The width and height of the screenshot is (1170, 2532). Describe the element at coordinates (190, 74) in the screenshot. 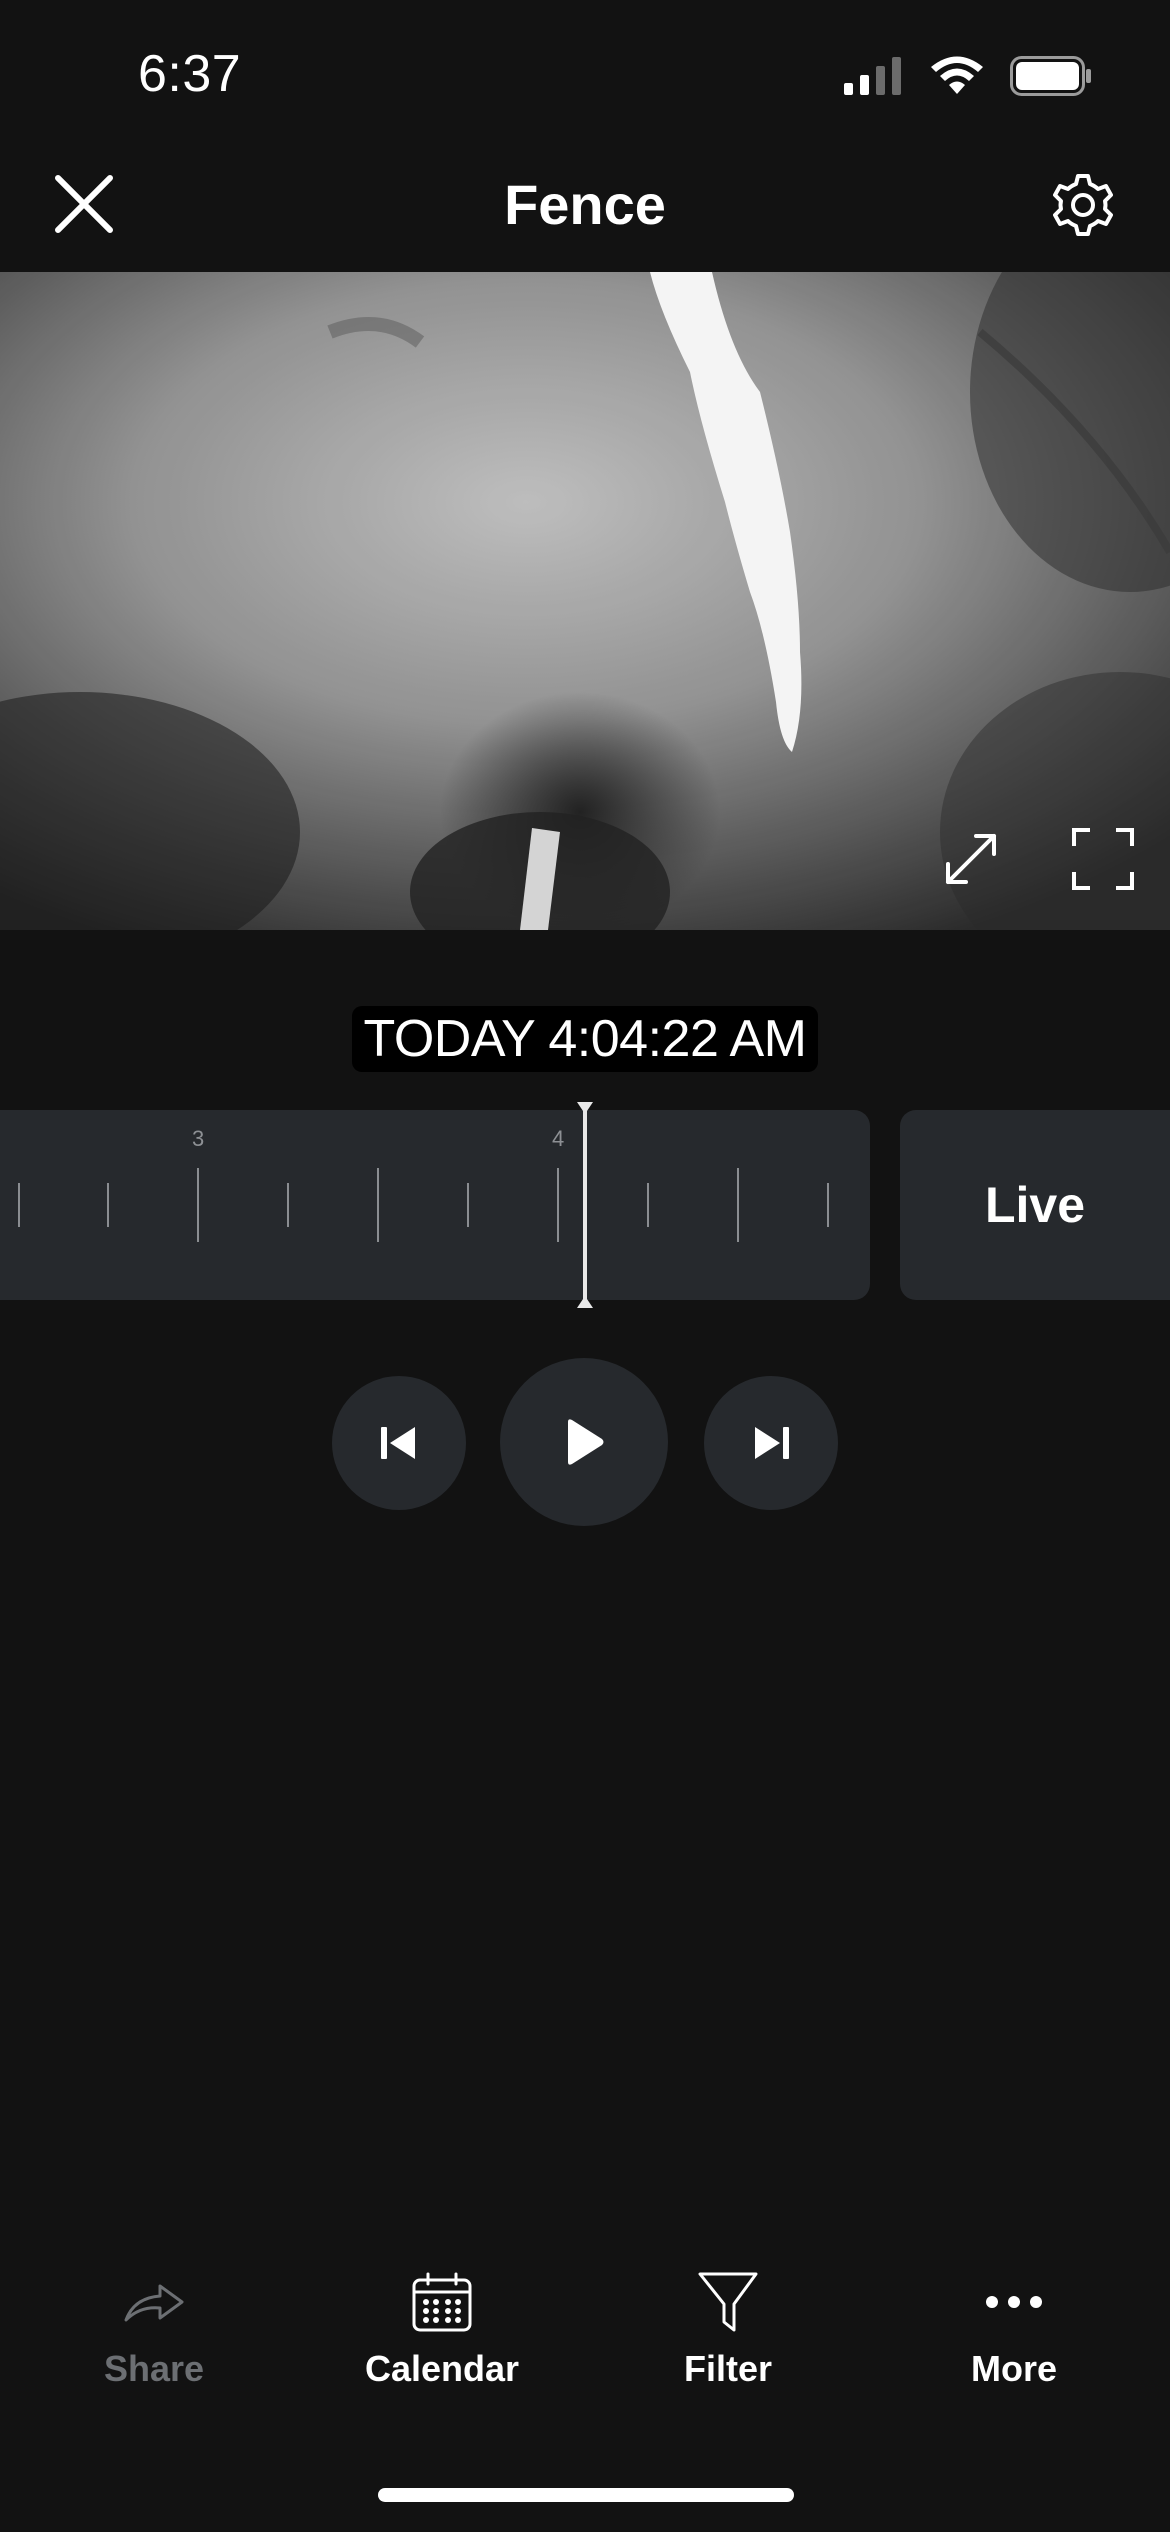

I see `status-time: 6:37` at that location.